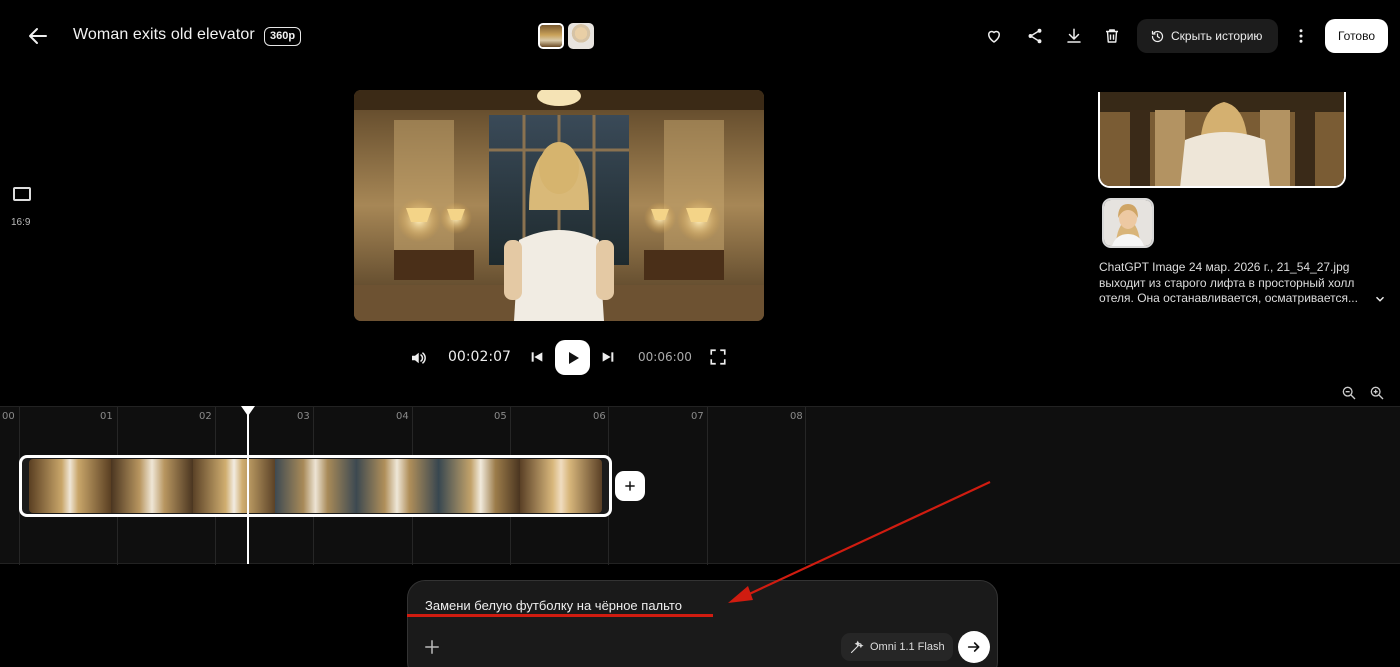  I want to click on send-button, so click(974, 647).